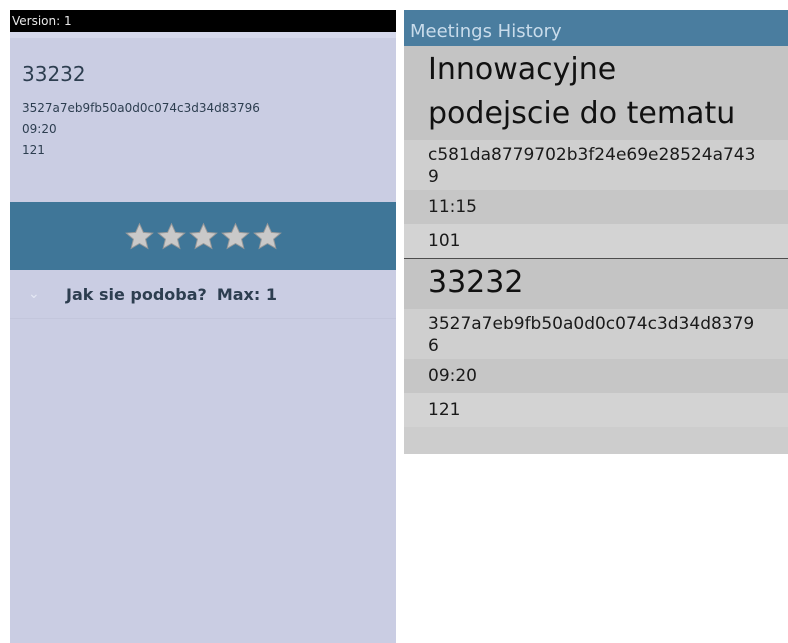 Image resolution: width=788 pixels, height=643 pixels. I want to click on history-header: Meetings History, so click(596, 28).